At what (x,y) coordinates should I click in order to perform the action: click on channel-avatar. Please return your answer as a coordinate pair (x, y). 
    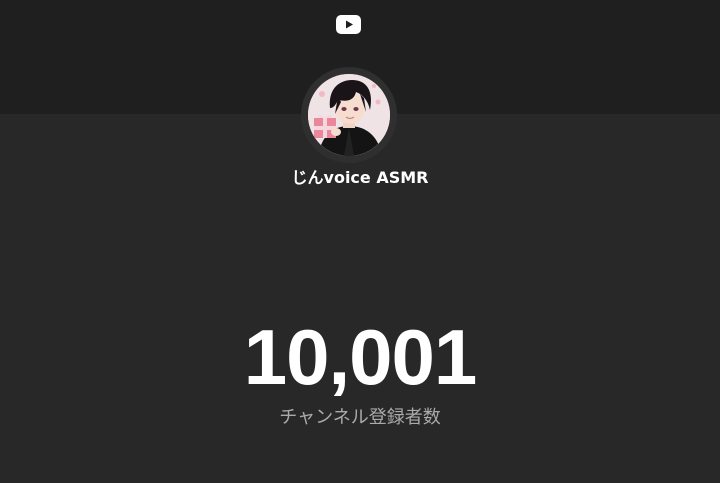
    Looking at the image, I should click on (349, 115).